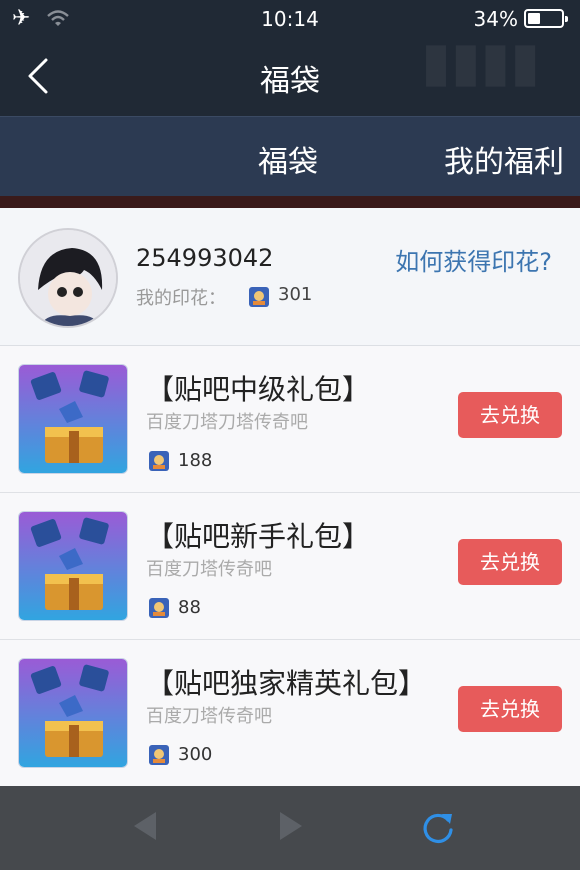 The height and width of the screenshot is (870, 580). What do you see at coordinates (181, 298) in the screenshot?
I see `stamp-label: 我的印花：` at bounding box center [181, 298].